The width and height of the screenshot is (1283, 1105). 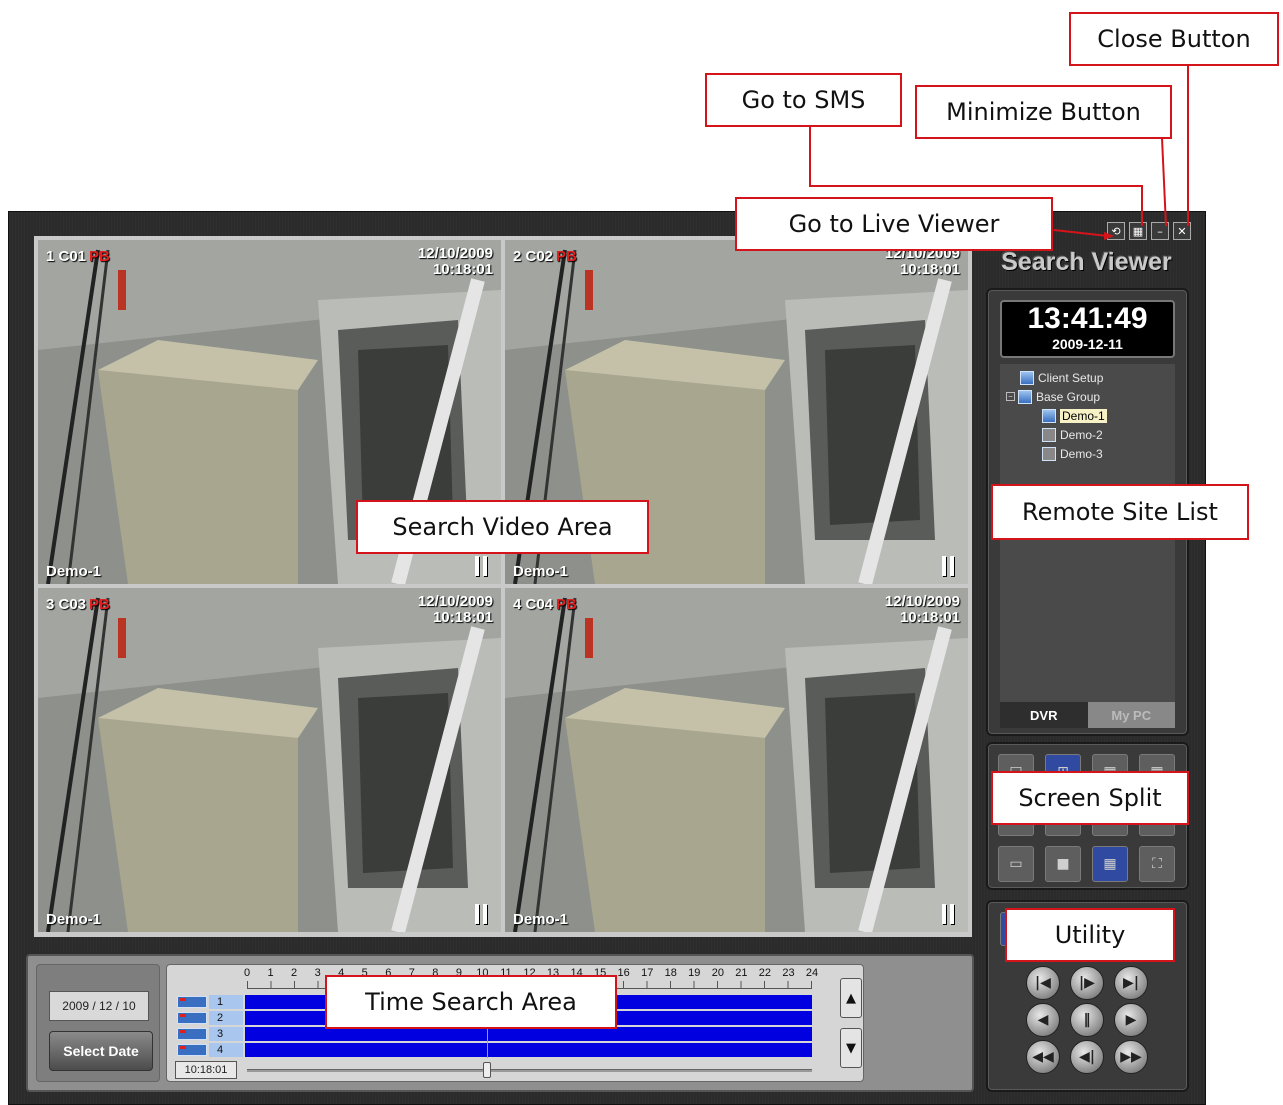 What do you see at coordinates (741, 973) in the screenshot?
I see `hour-label: 21` at bounding box center [741, 973].